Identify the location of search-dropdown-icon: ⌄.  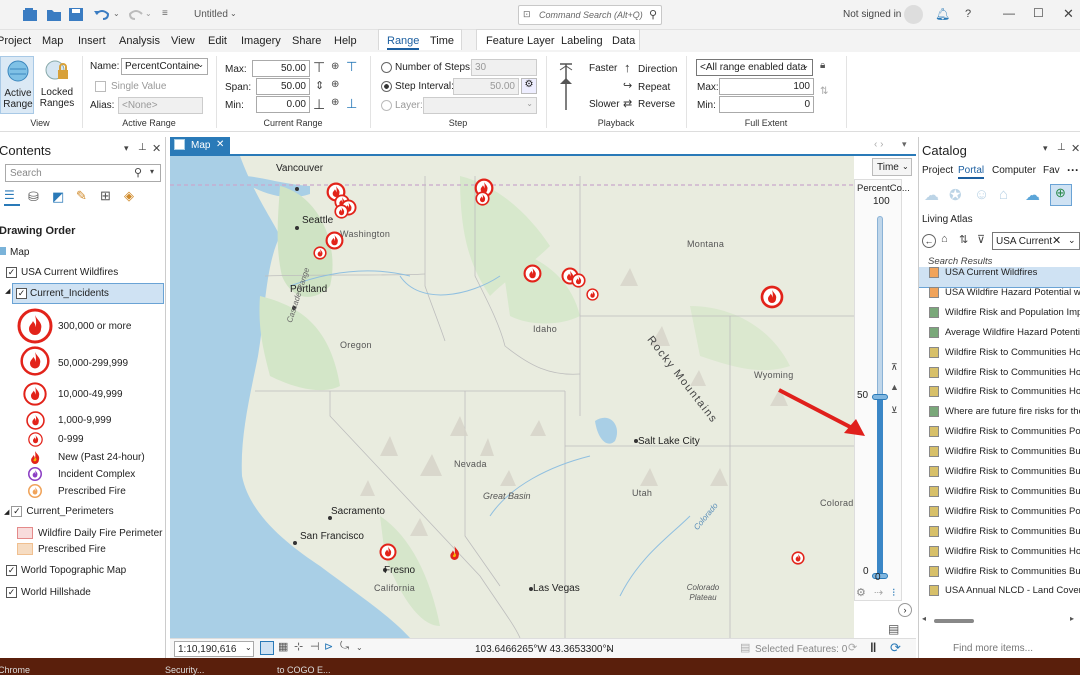
(1072, 240).